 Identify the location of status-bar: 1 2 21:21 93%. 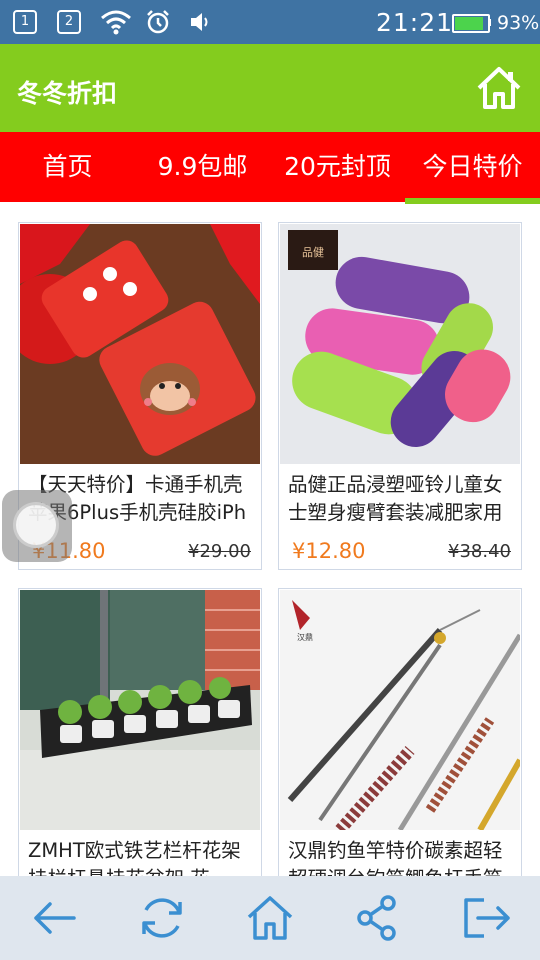
(270, 22).